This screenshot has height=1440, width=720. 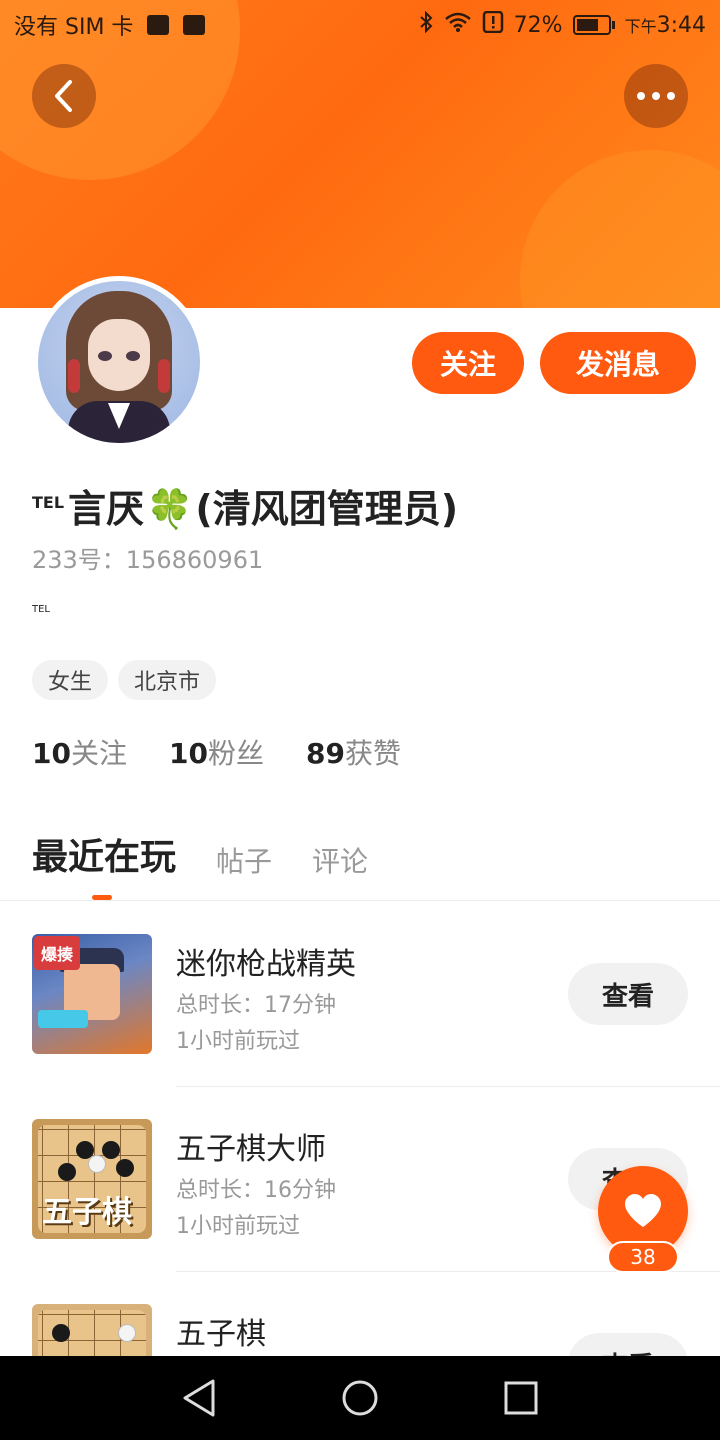 I want to click on more-dots-icon, so click(x=656, y=96).